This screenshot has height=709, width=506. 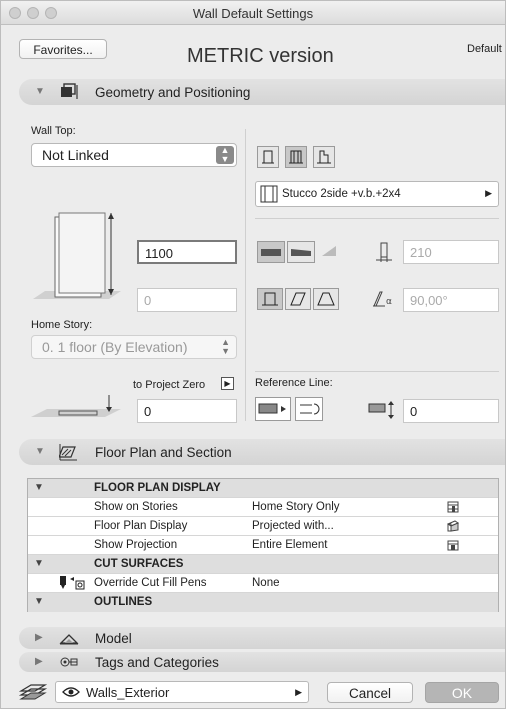 What do you see at coordinates (263, 602) in the screenshot?
I see `group-header-outlines: ▼ OUTLINES` at bounding box center [263, 602].